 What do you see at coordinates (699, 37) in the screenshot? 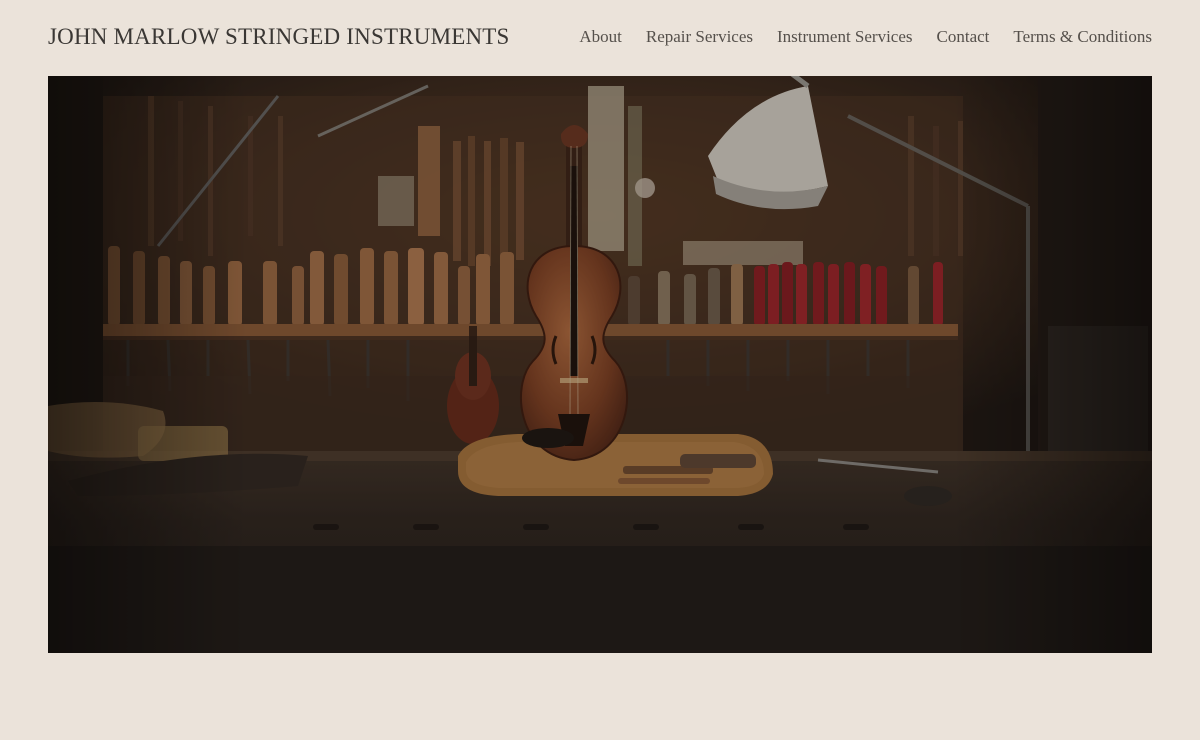
I see `nav-repair-services: Repair Services` at bounding box center [699, 37].